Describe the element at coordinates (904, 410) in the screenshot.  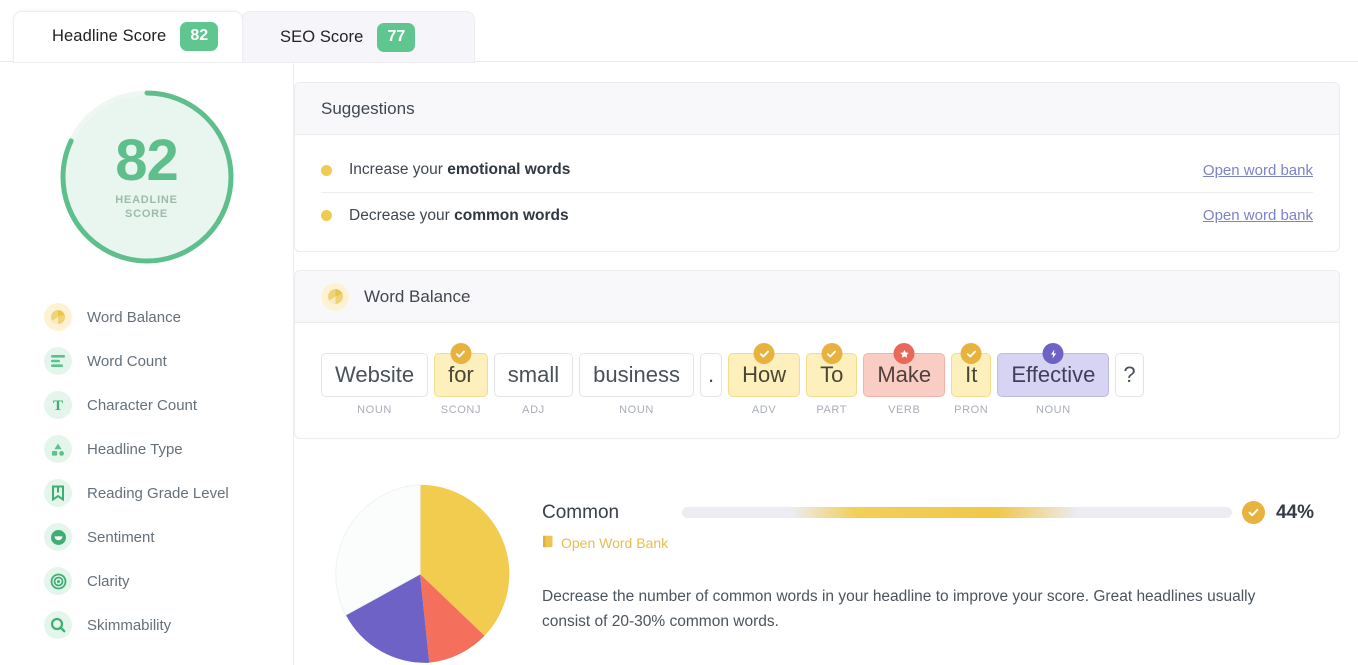
I see `word-pos-label: VERB` at that location.